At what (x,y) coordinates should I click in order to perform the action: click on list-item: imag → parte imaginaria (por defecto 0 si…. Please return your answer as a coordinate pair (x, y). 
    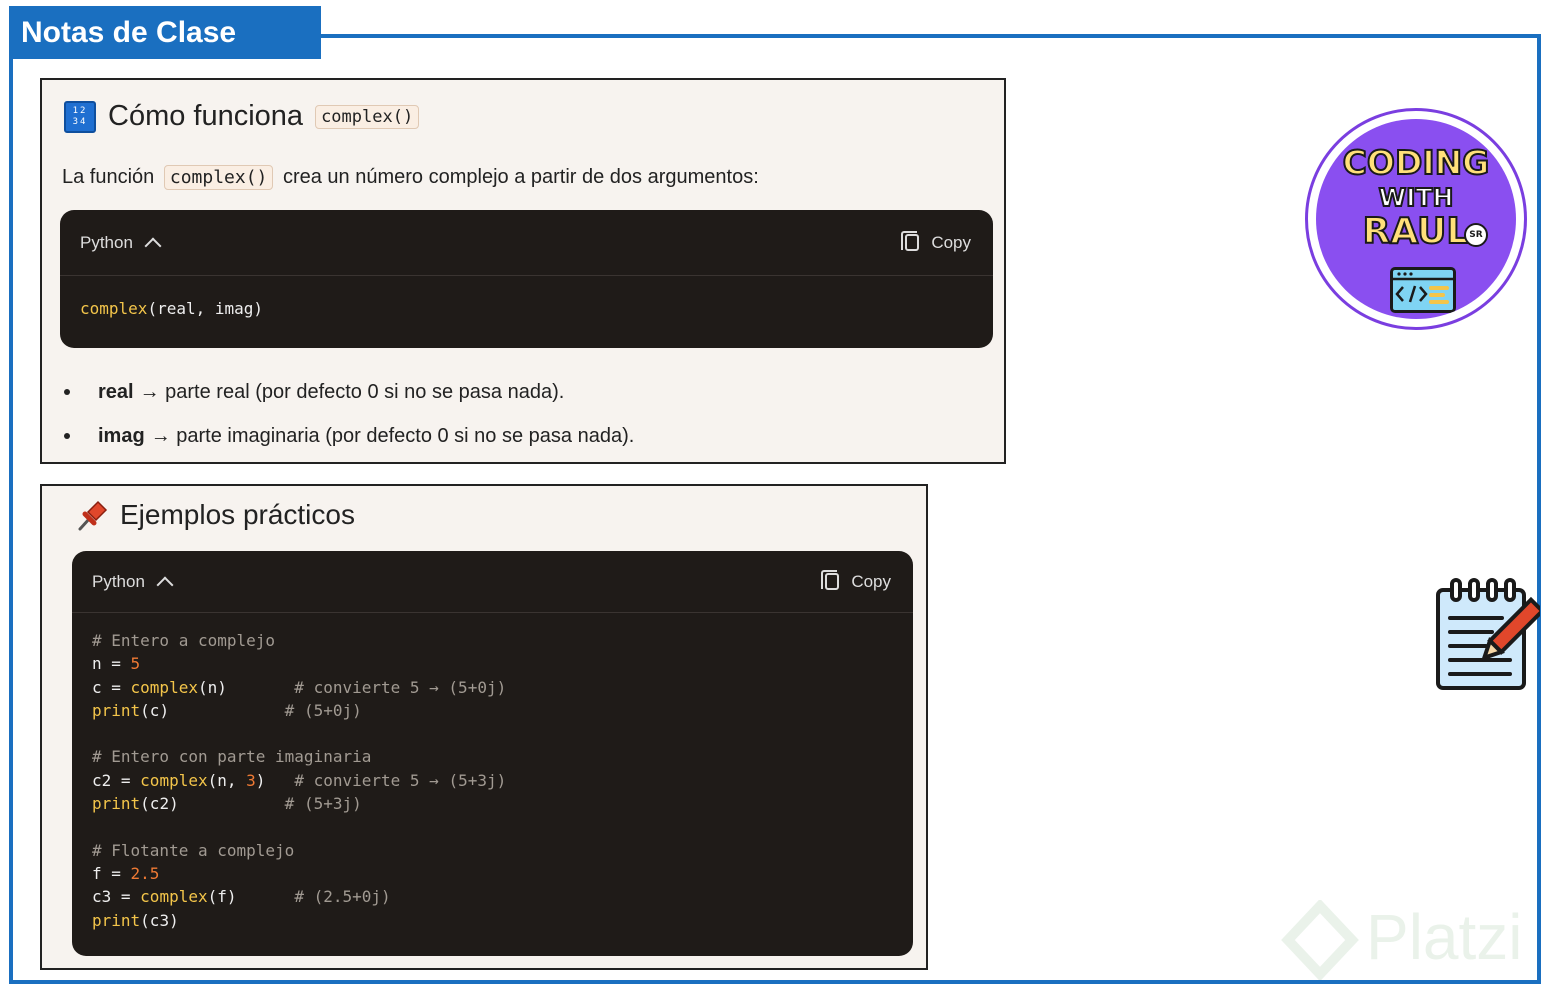
    Looking at the image, I should click on (349, 436).